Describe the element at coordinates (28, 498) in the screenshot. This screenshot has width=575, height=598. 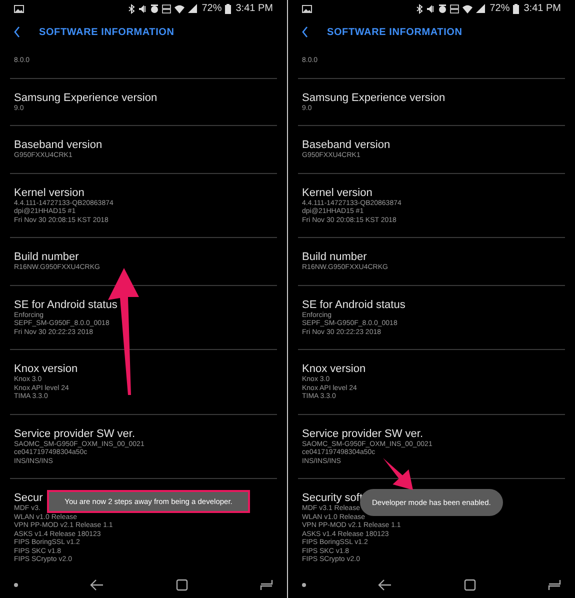
I see `setting-label: Secur` at that location.